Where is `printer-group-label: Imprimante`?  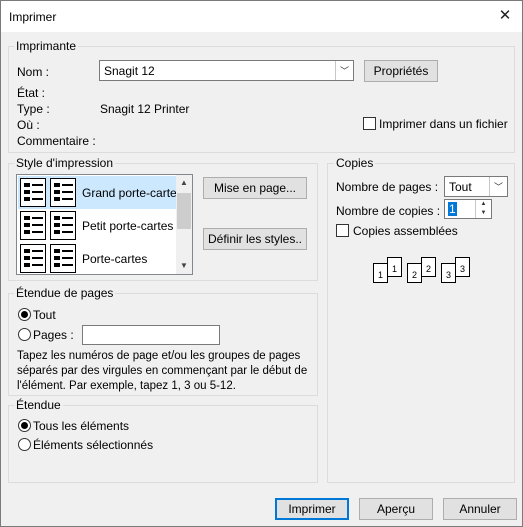 printer-group-label: Imprimante is located at coordinates (46, 46).